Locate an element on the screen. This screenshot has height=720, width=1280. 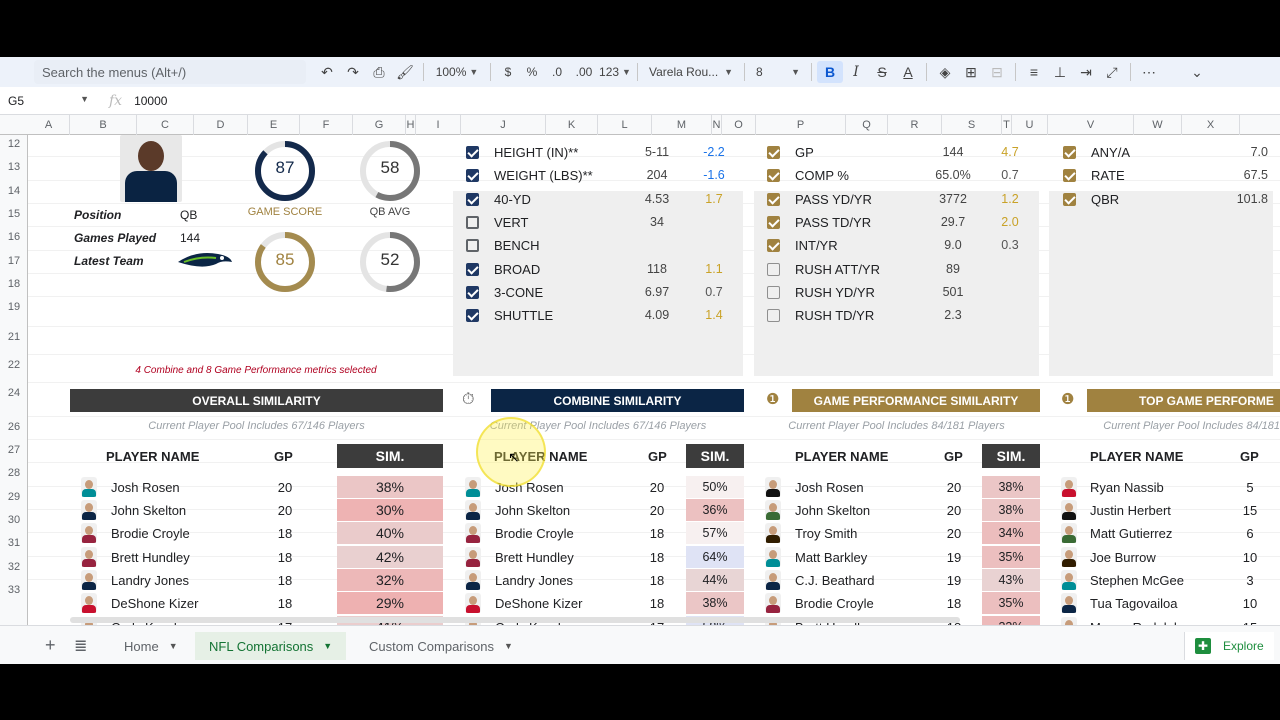
overall-player-name: Landry Jones is located at coordinates (150, 580).